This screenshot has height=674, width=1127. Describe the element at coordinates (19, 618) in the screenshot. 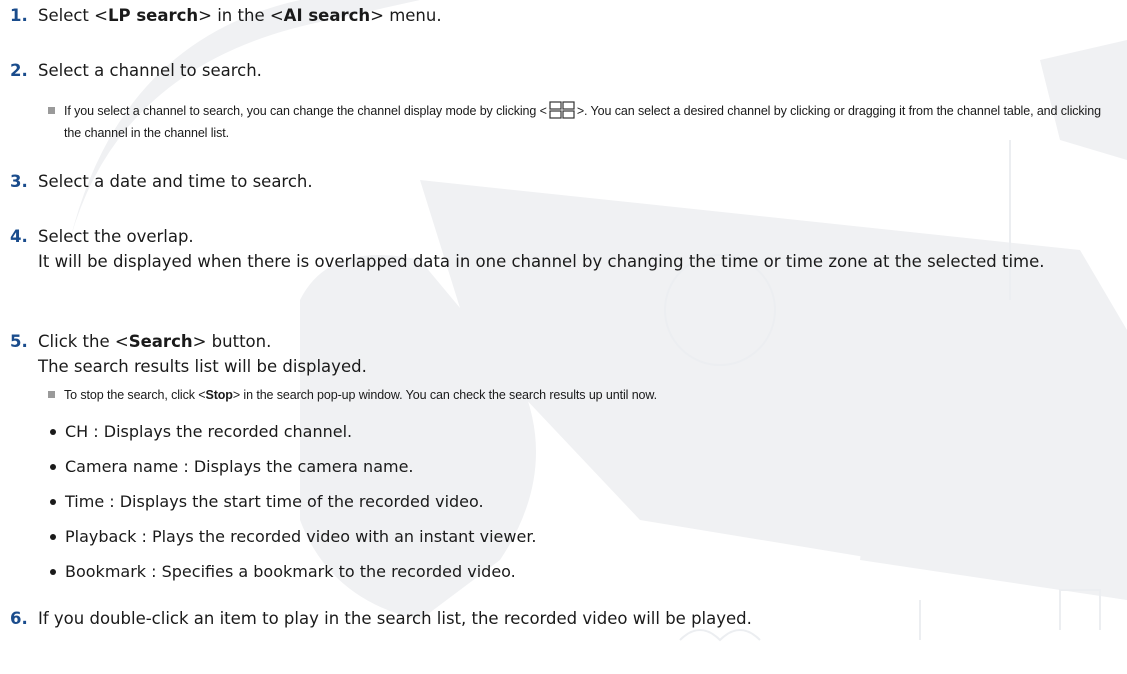

I see `step-number: 6.` at that location.